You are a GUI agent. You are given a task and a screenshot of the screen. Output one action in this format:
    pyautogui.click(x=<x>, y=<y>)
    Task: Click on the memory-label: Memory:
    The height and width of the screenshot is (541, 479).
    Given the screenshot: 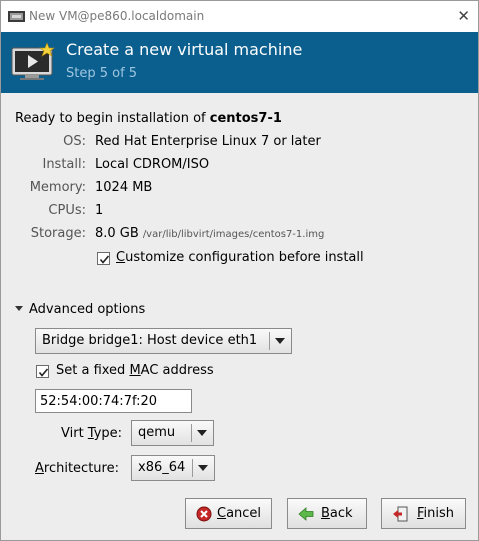 What is the action you would take?
    pyautogui.click(x=57, y=187)
    